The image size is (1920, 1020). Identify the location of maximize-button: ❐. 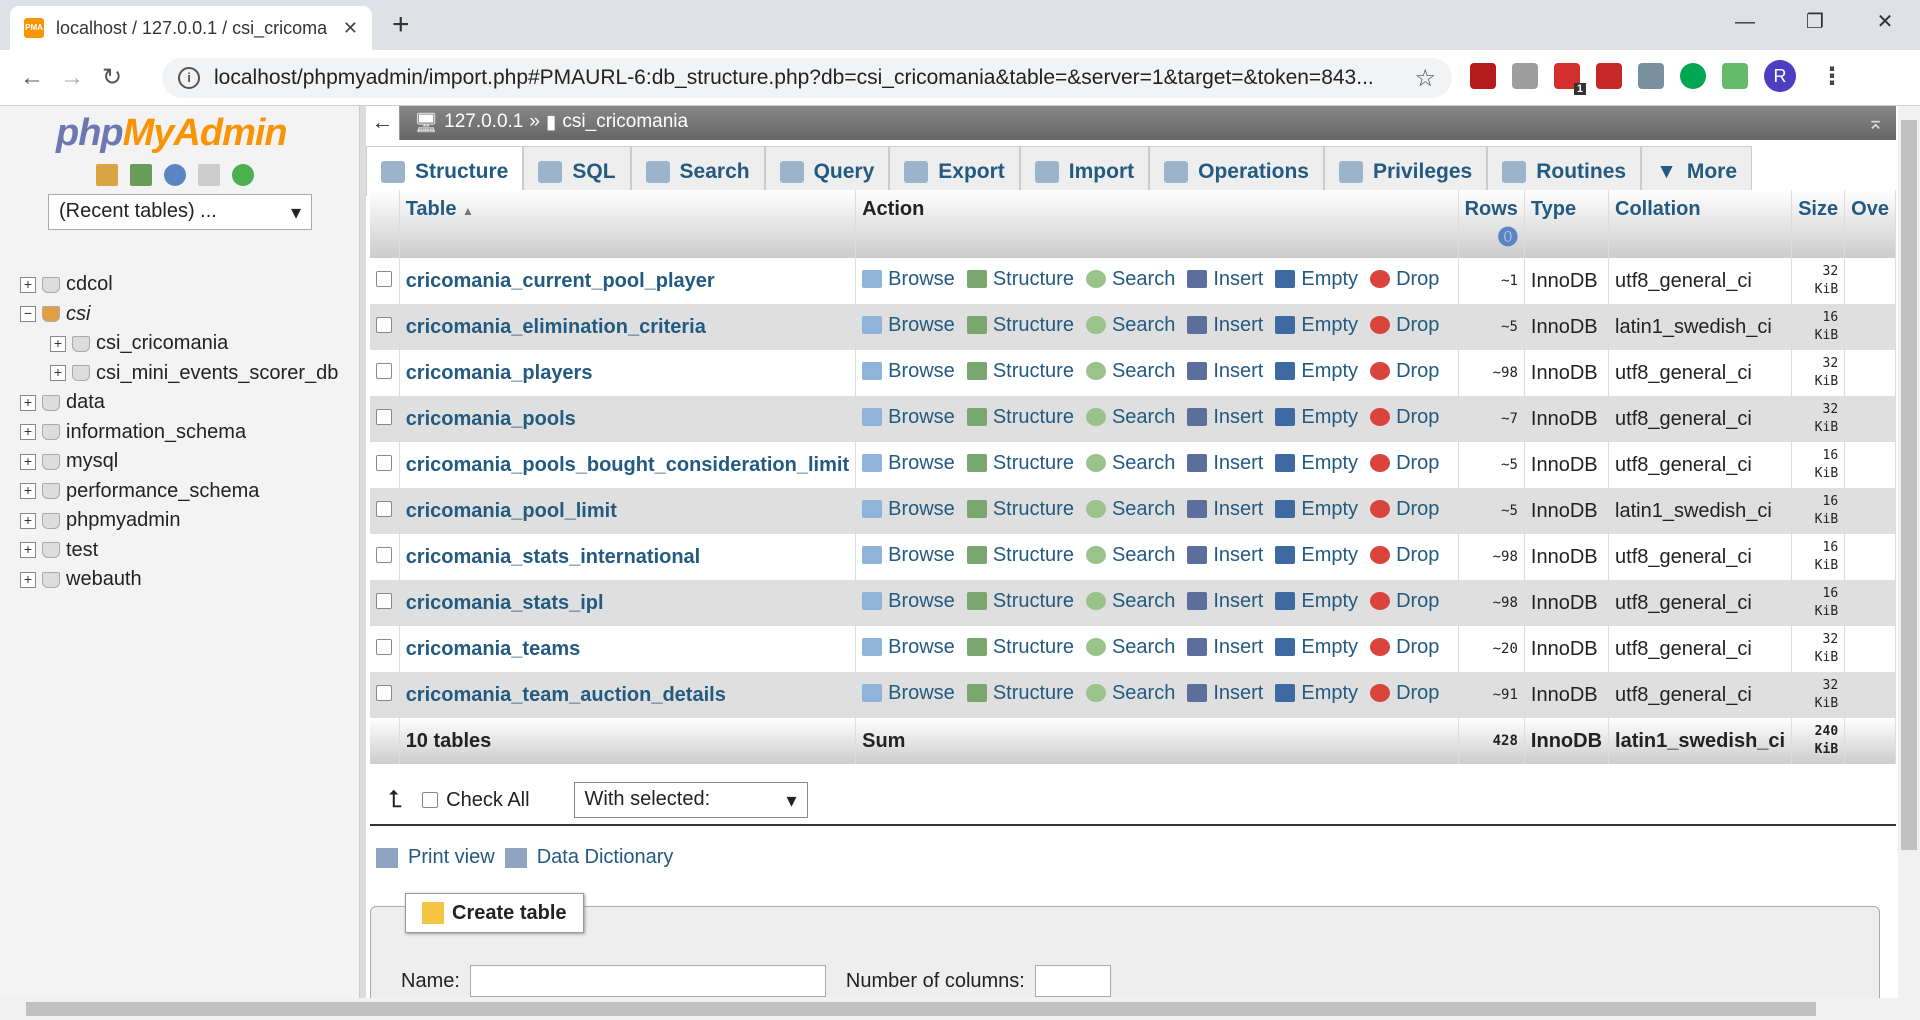
(1815, 22).